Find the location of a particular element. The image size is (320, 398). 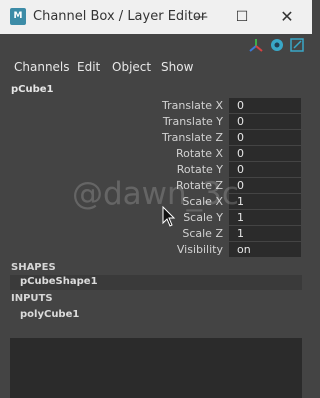

attribute-row: Scale X 1 is located at coordinates (156, 202).